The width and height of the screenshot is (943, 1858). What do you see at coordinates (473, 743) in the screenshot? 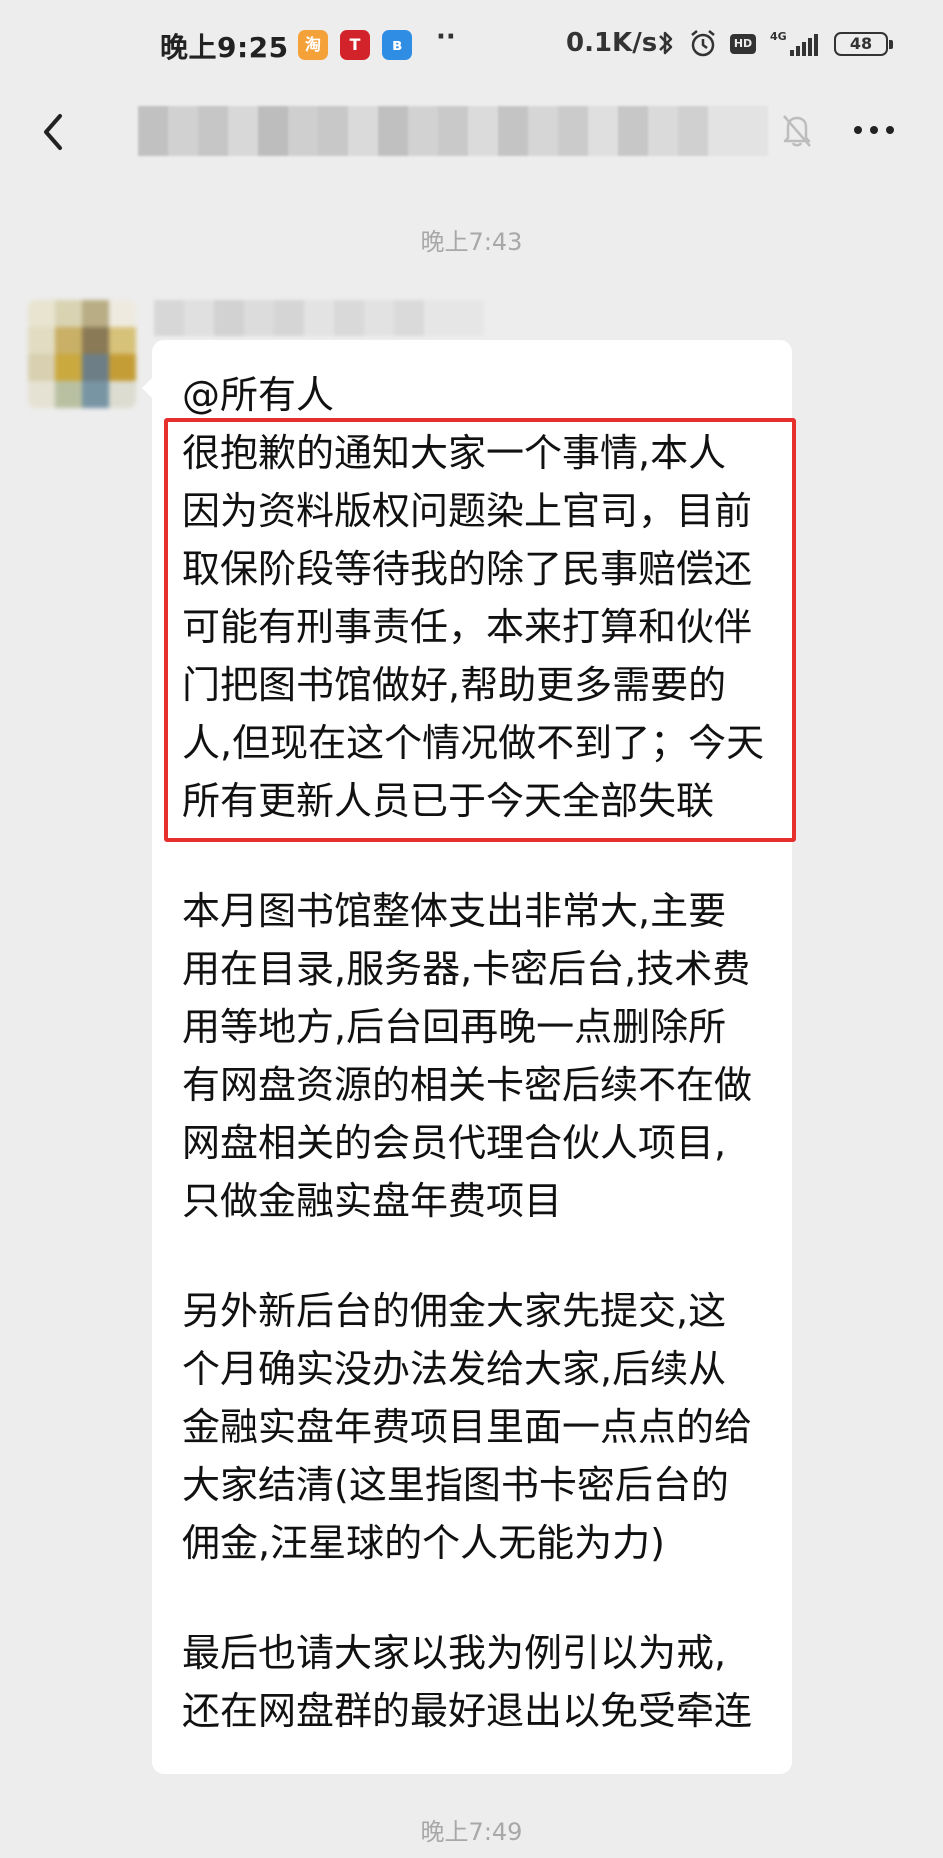
I see `message-line: 人,但现在这个情况做不到了；今天` at bounding box center [473, 743].